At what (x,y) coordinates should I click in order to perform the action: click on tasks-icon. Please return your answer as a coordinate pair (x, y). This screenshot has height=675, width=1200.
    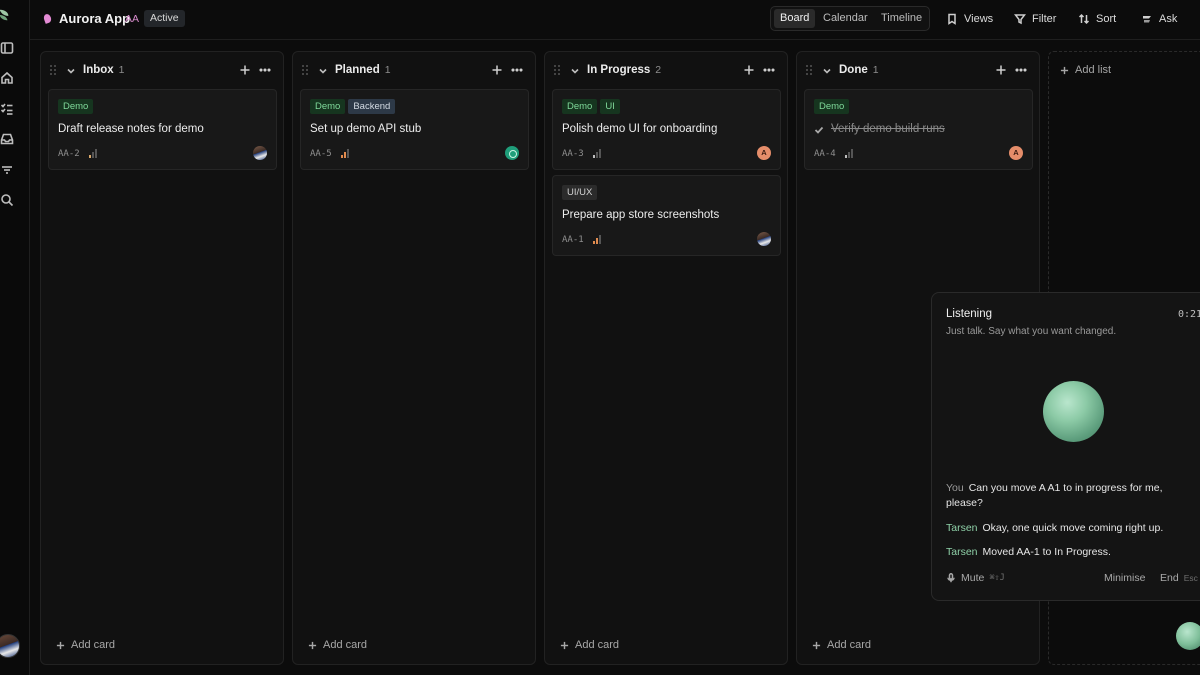
    Looking at the image, I should click on (7, 109).